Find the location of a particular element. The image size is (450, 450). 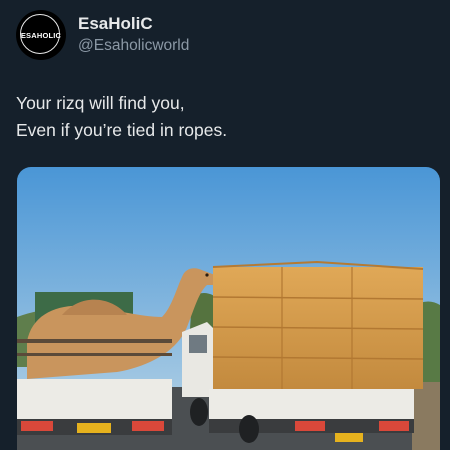

avatar-logo-text: ESAHOLIC is located at coordinates (41, 35).